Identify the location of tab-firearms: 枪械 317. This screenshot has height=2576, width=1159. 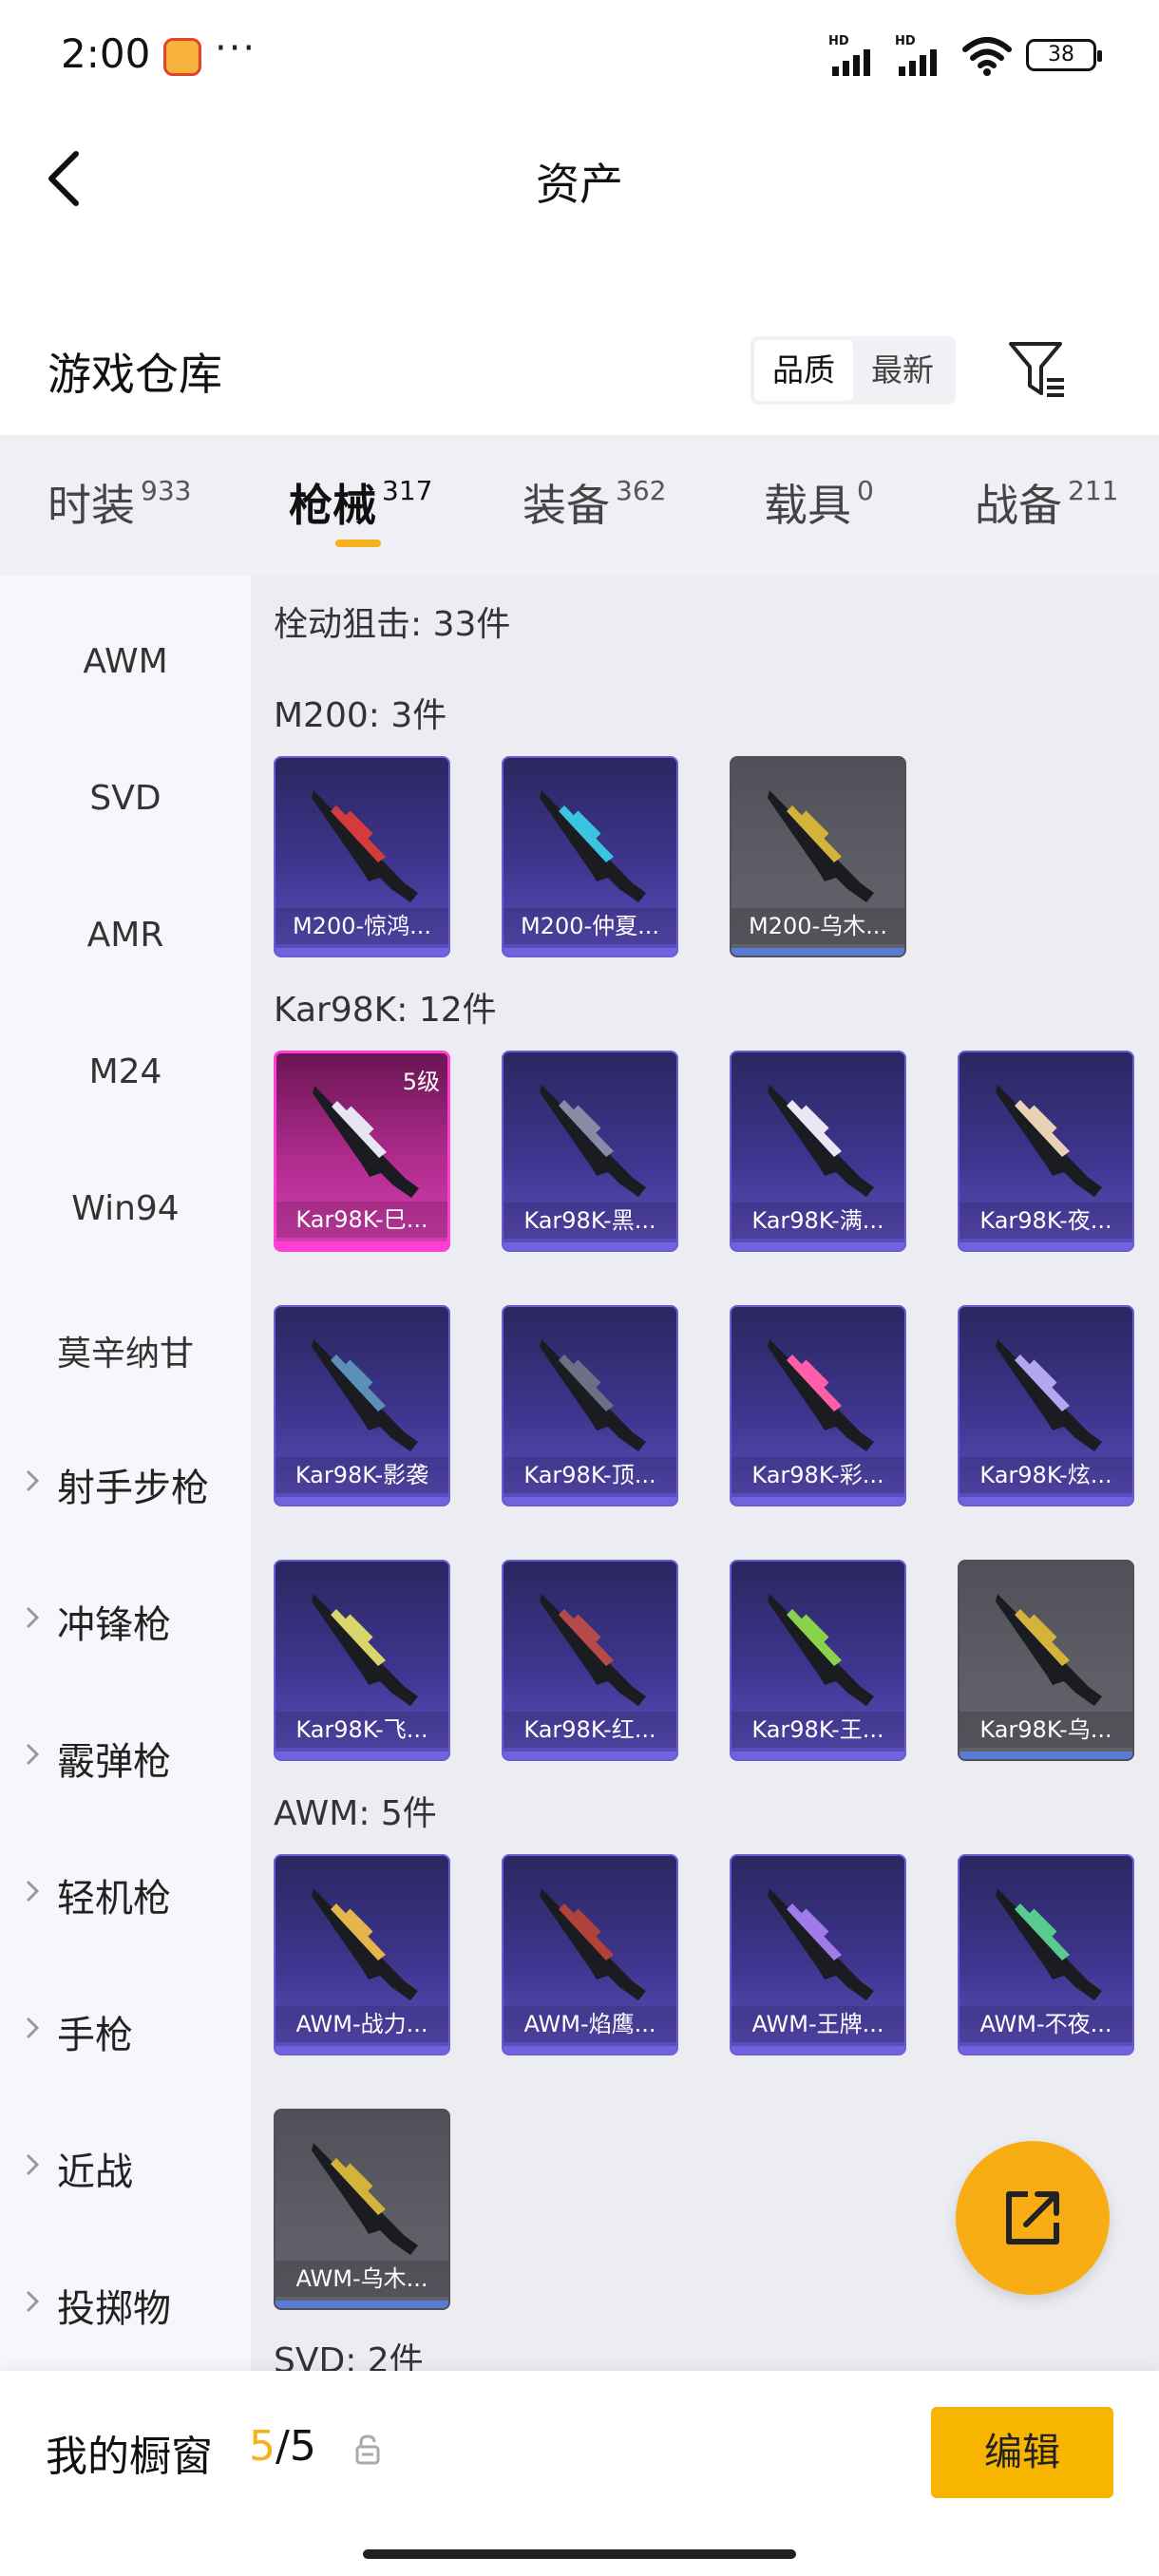
(360, 502).